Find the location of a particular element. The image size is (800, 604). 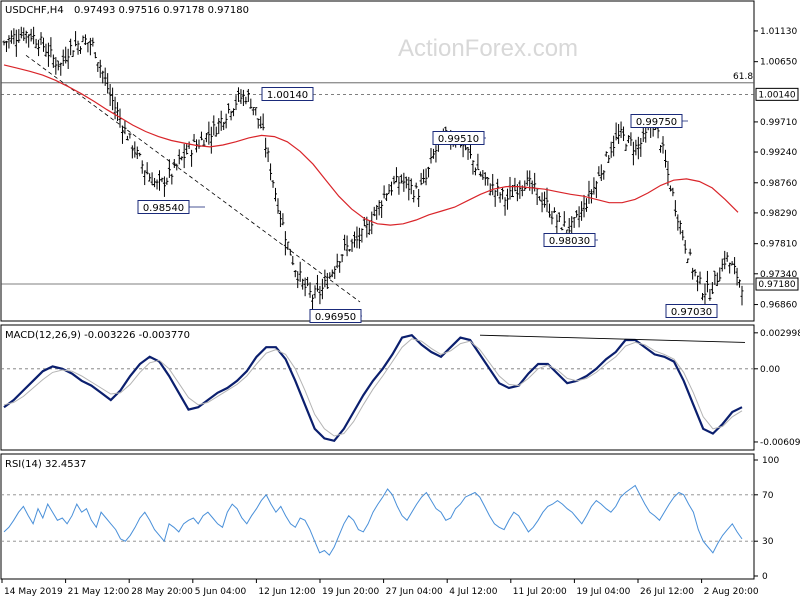

price-y-label: 0.99710 is located at coordinates (778, 123).